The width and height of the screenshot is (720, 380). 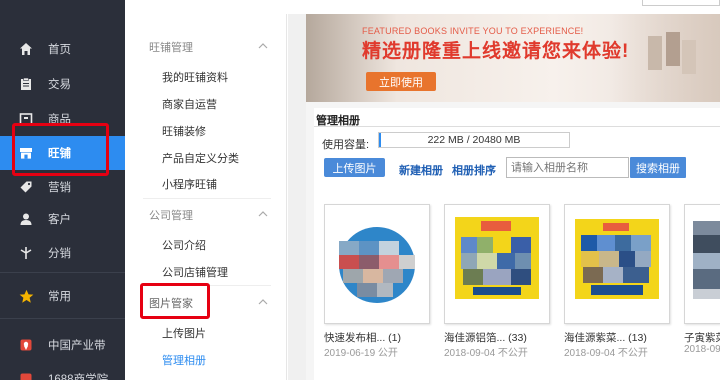 I want to click on capacity-fill, so click(x=380, y=140).